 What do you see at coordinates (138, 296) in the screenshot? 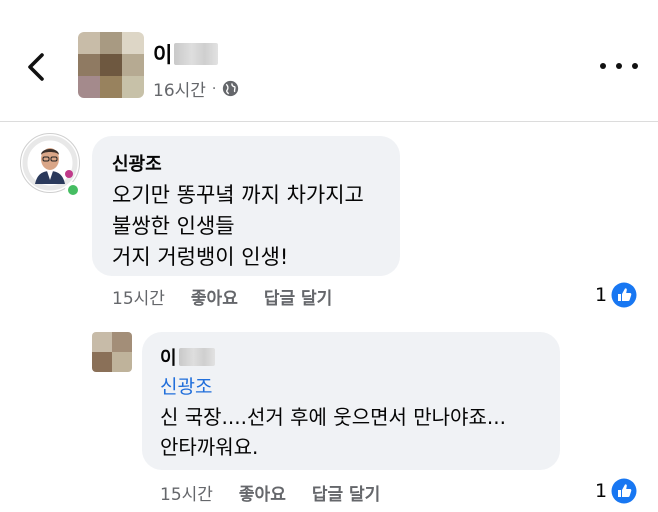
I see `comment-time: 15시간` at bounding box center [138, 296].